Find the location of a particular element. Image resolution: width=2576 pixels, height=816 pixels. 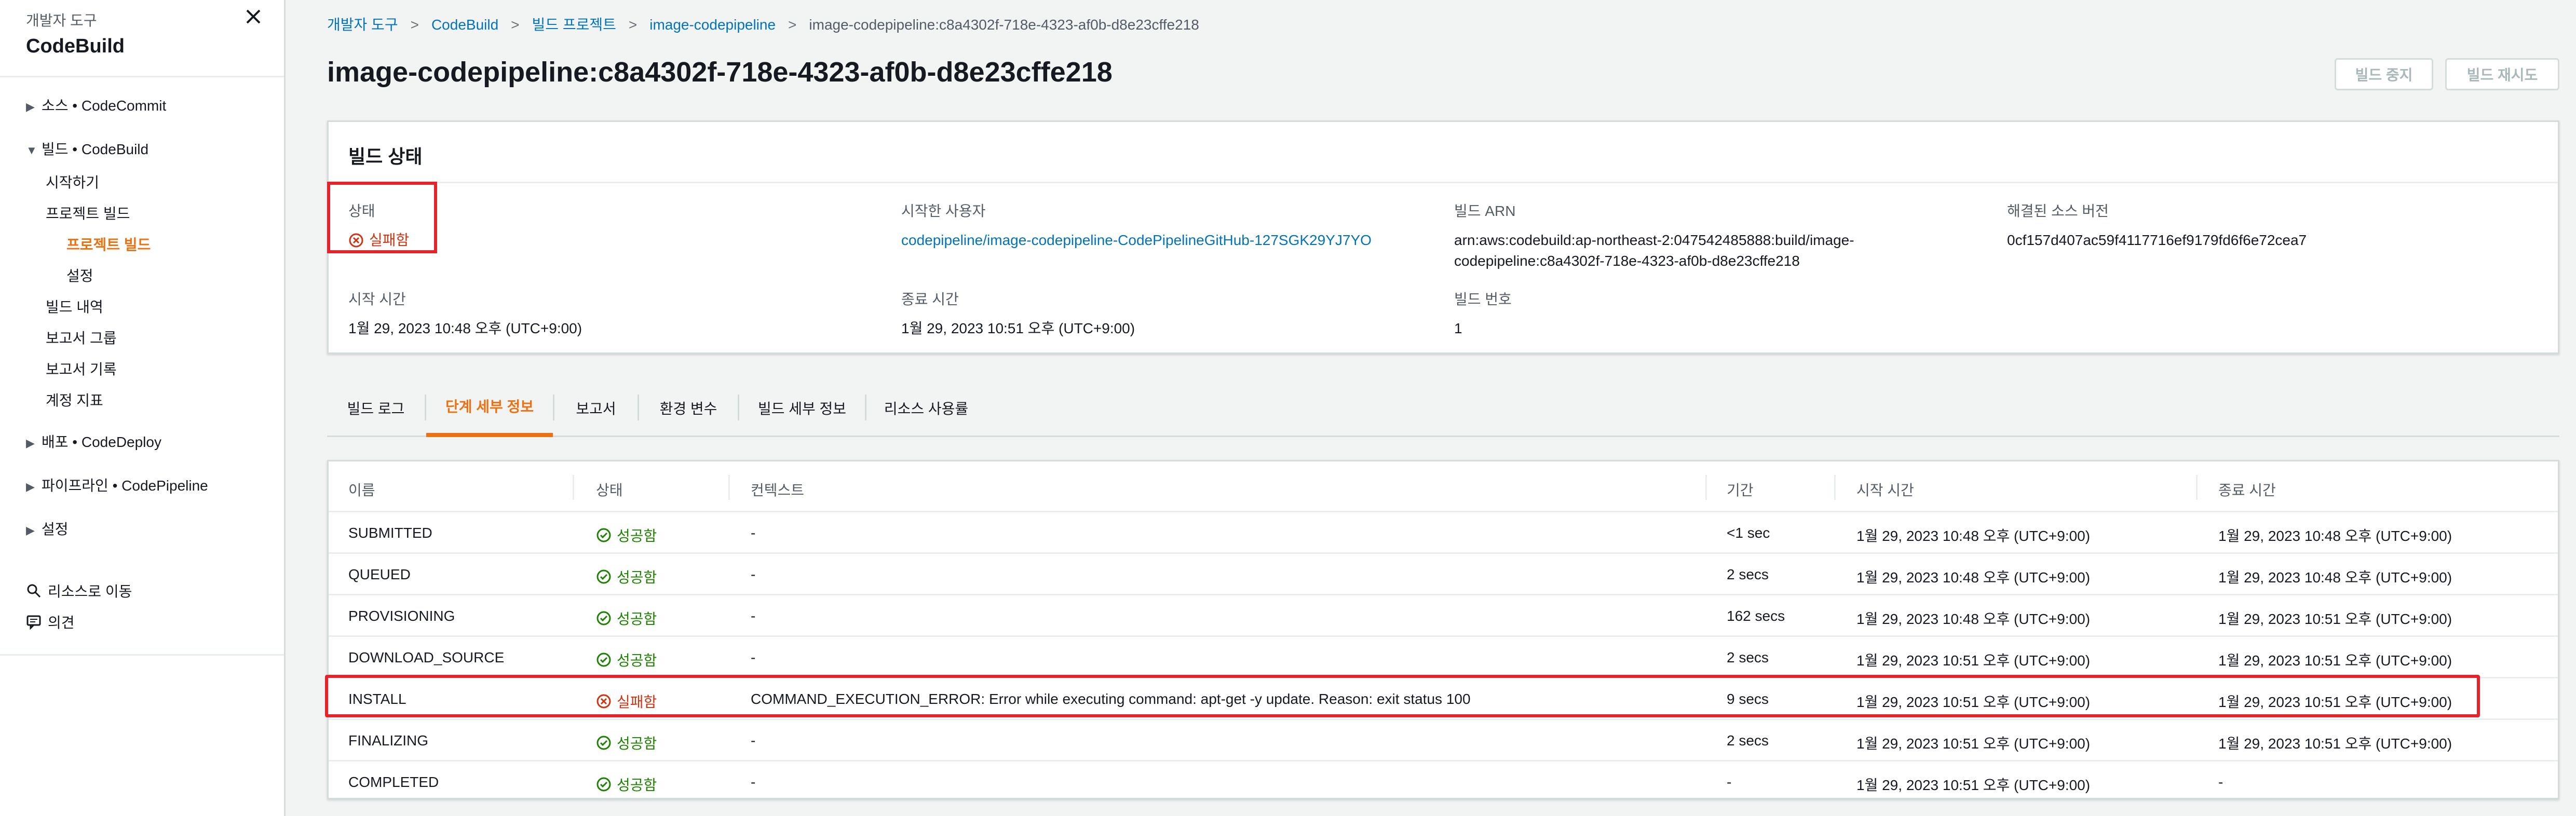

build-status-header: 빌드 상태 is located at coordinates (1443, 152).